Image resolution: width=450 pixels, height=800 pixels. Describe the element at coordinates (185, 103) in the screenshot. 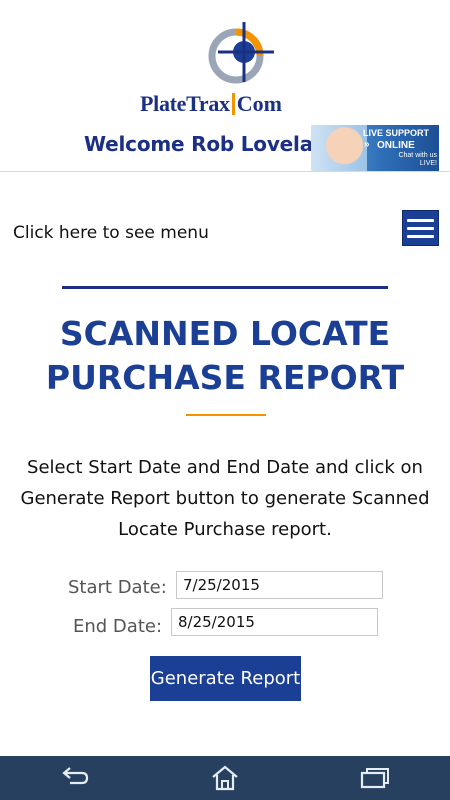

I see `logo-text-primary: PlateTrax` at that location.